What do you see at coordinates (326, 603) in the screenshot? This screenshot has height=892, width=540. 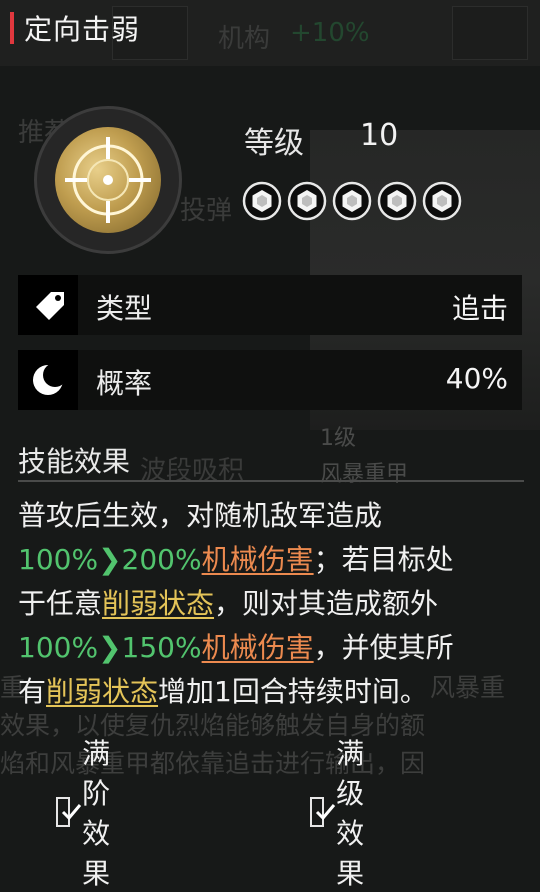 I see `desc-text: ，则对其造成额外` at bounding box center [326, 603].